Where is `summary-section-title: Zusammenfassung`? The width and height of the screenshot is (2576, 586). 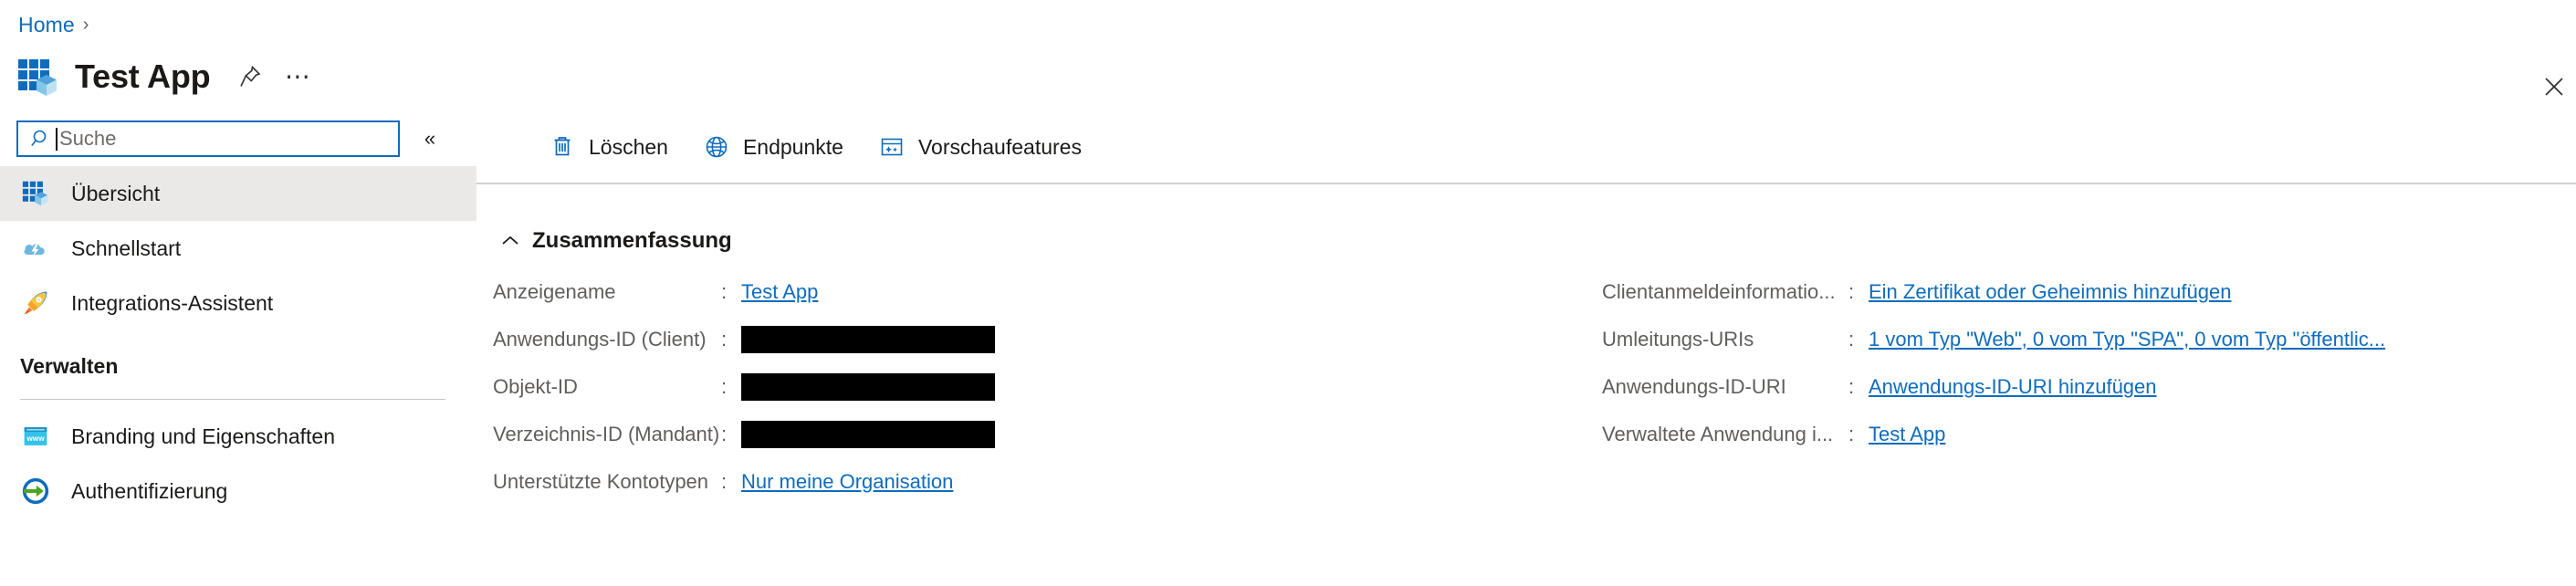 summary-section-title: Zusammenfassung is located at coordinates (632, 241).